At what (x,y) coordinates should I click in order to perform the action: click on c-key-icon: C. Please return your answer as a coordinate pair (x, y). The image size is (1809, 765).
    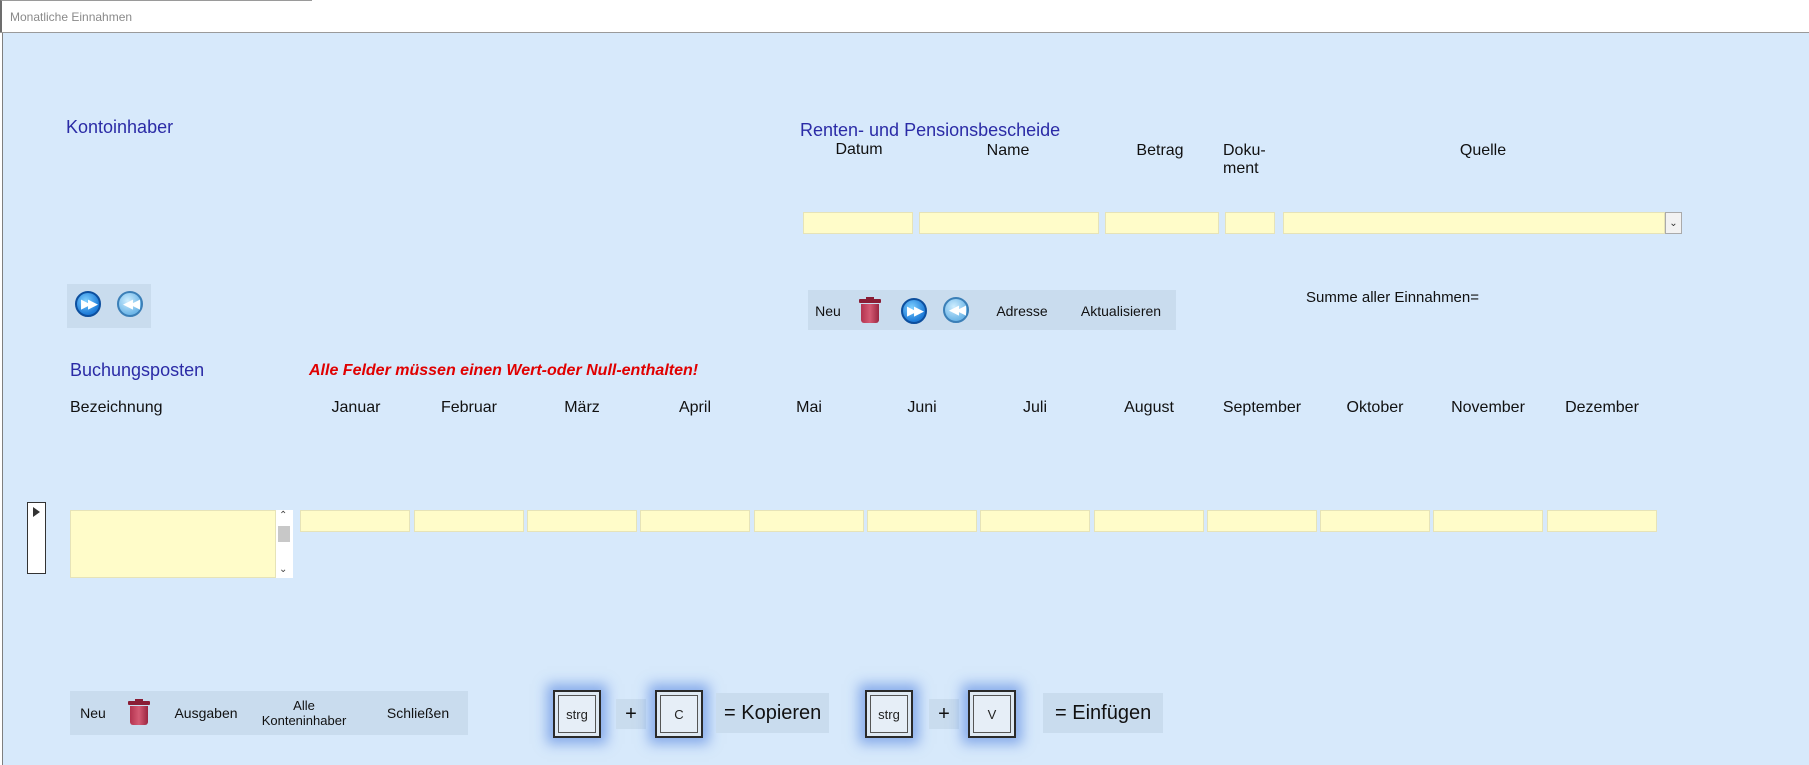
    Looking at the image, I should click on (679, 714).